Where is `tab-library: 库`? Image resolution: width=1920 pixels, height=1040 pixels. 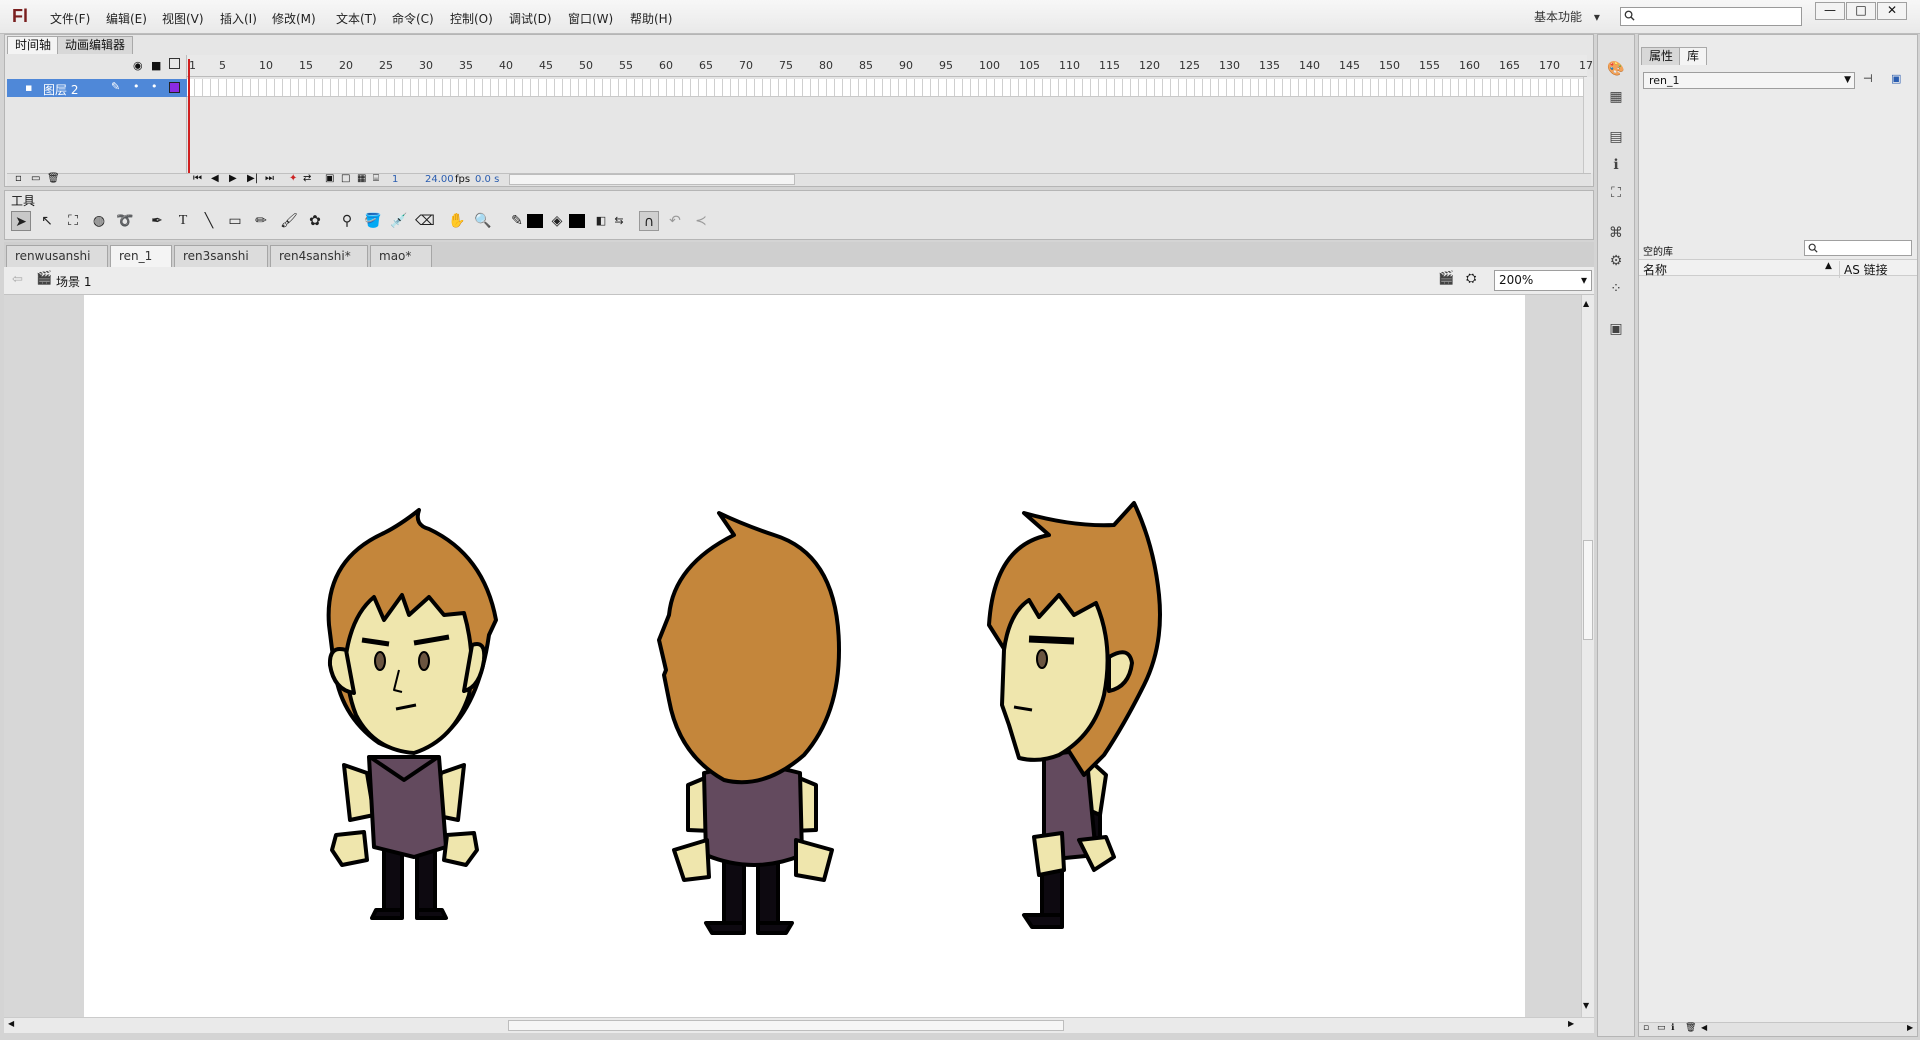
tab-library: 库 is located at coordinates (1693, 56).